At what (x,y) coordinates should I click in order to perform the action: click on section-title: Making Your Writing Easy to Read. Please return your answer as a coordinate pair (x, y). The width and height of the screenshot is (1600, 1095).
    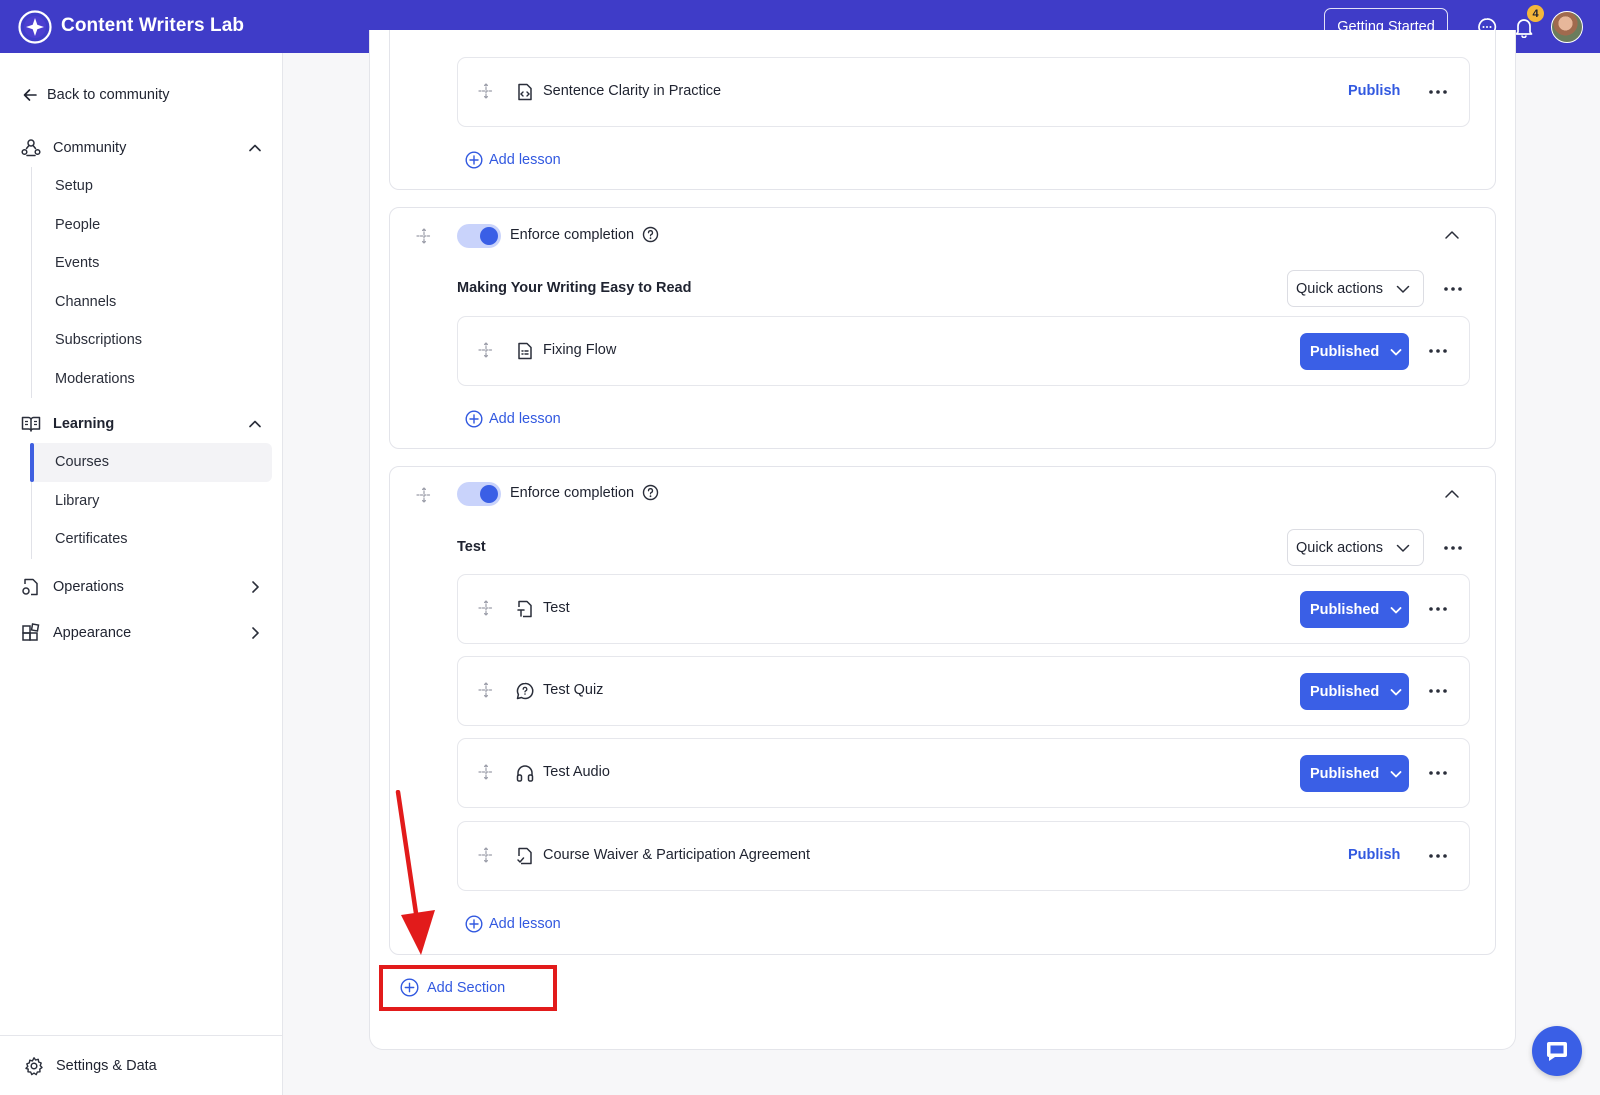
    Looking at the image, I should click on (574, 288).